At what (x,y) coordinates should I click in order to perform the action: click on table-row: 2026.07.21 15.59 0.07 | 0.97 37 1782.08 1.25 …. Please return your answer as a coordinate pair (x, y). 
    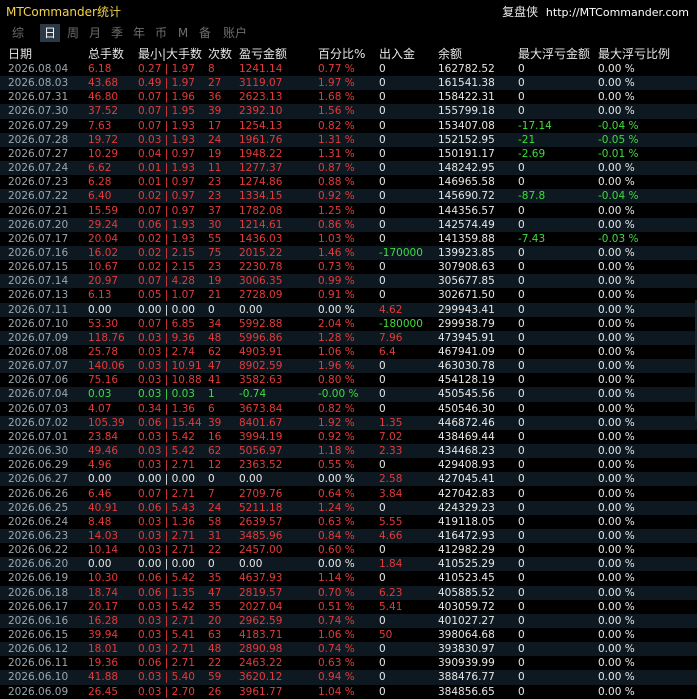
    Looking at the image, I should click on (348, 211).